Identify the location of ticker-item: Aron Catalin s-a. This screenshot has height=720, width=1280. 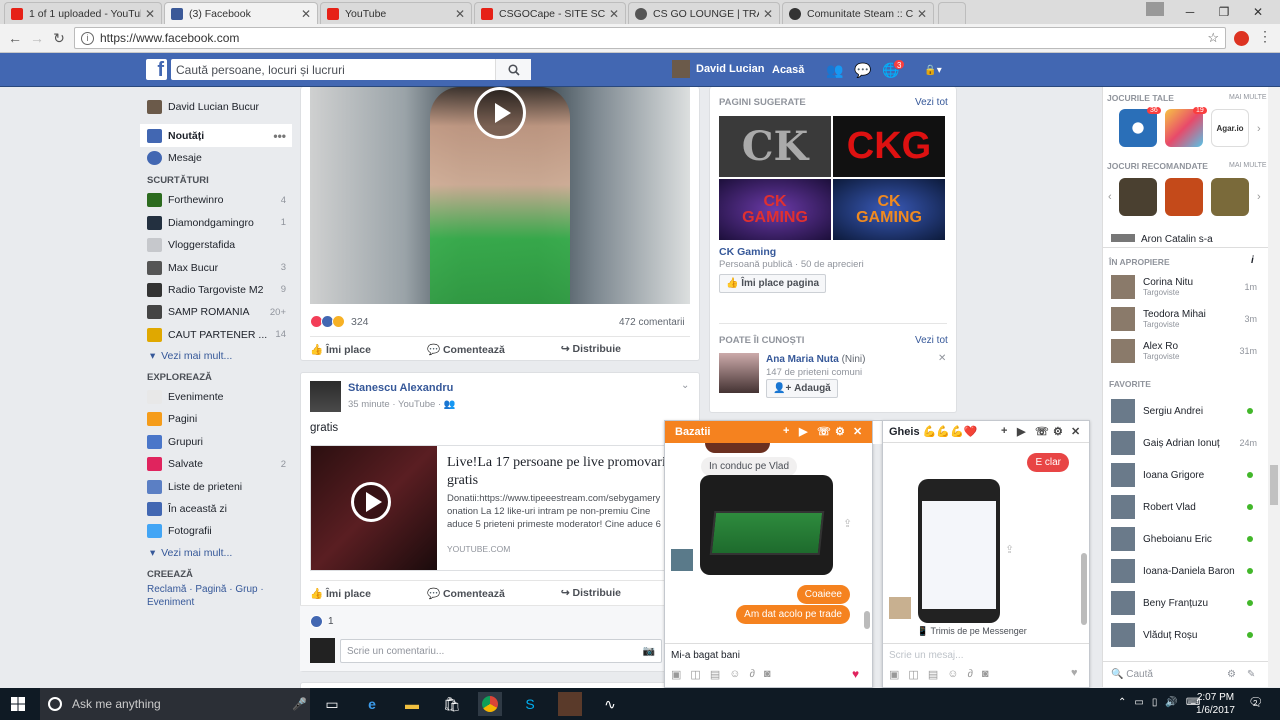
(1162, 239).